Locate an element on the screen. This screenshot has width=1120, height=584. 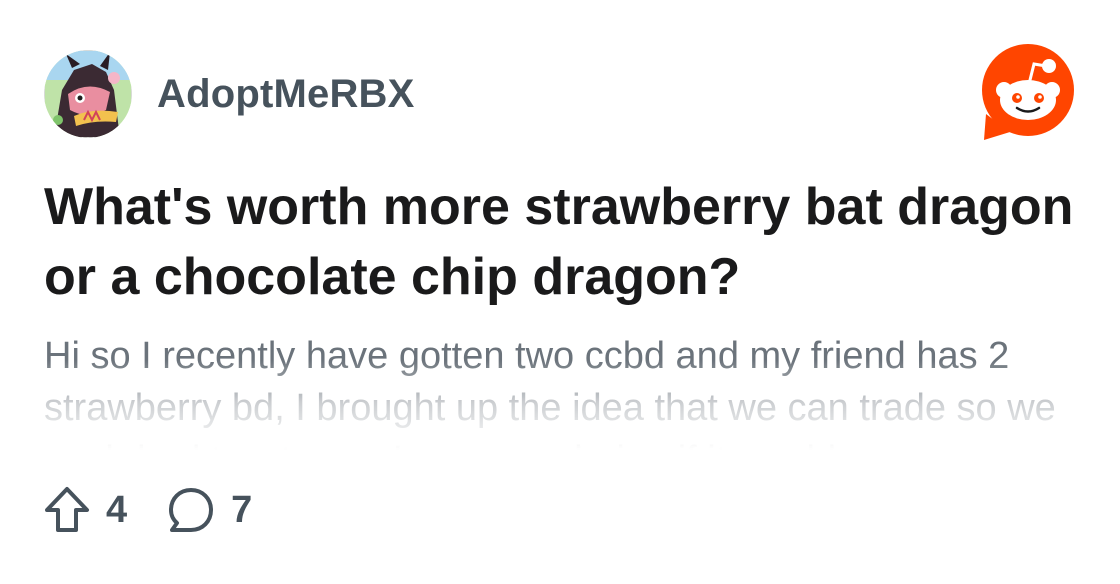
avatar-illustration is located at coordinates (88, 94).